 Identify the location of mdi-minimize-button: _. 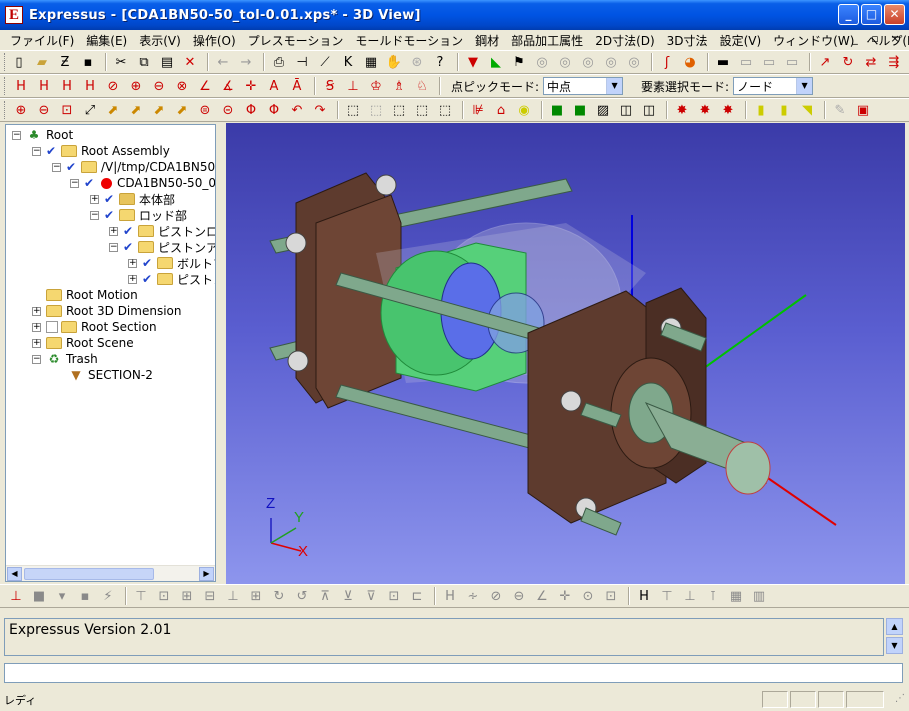
(855, 38).